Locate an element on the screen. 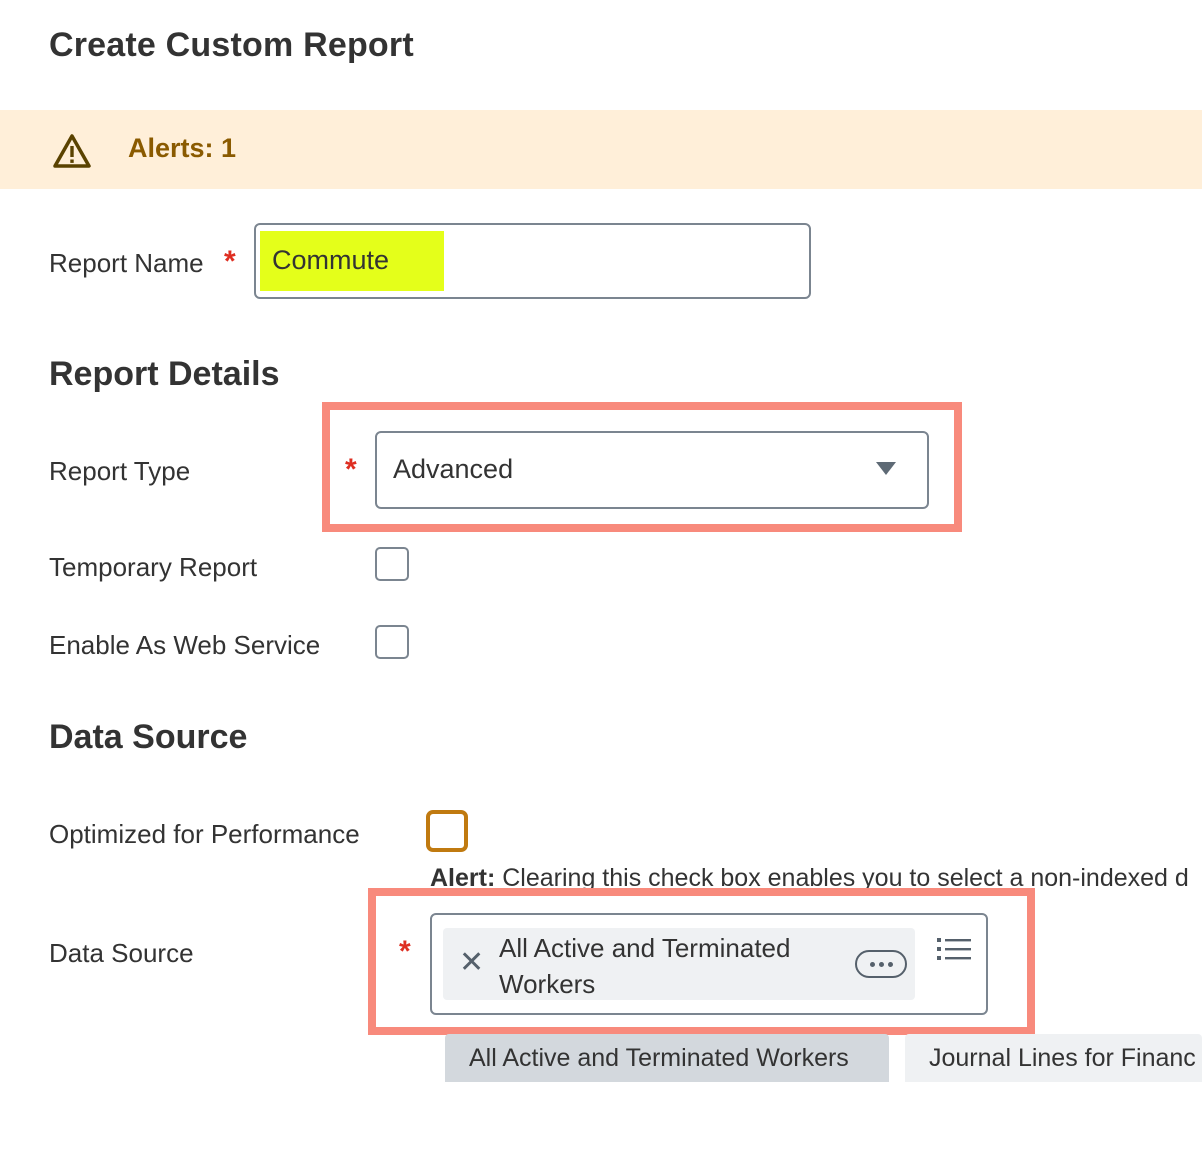 The width and height of the screenshot is (1202, 1150). suggestion-item: All Active and Terminated Workers is located at coordinates (667, 1058).